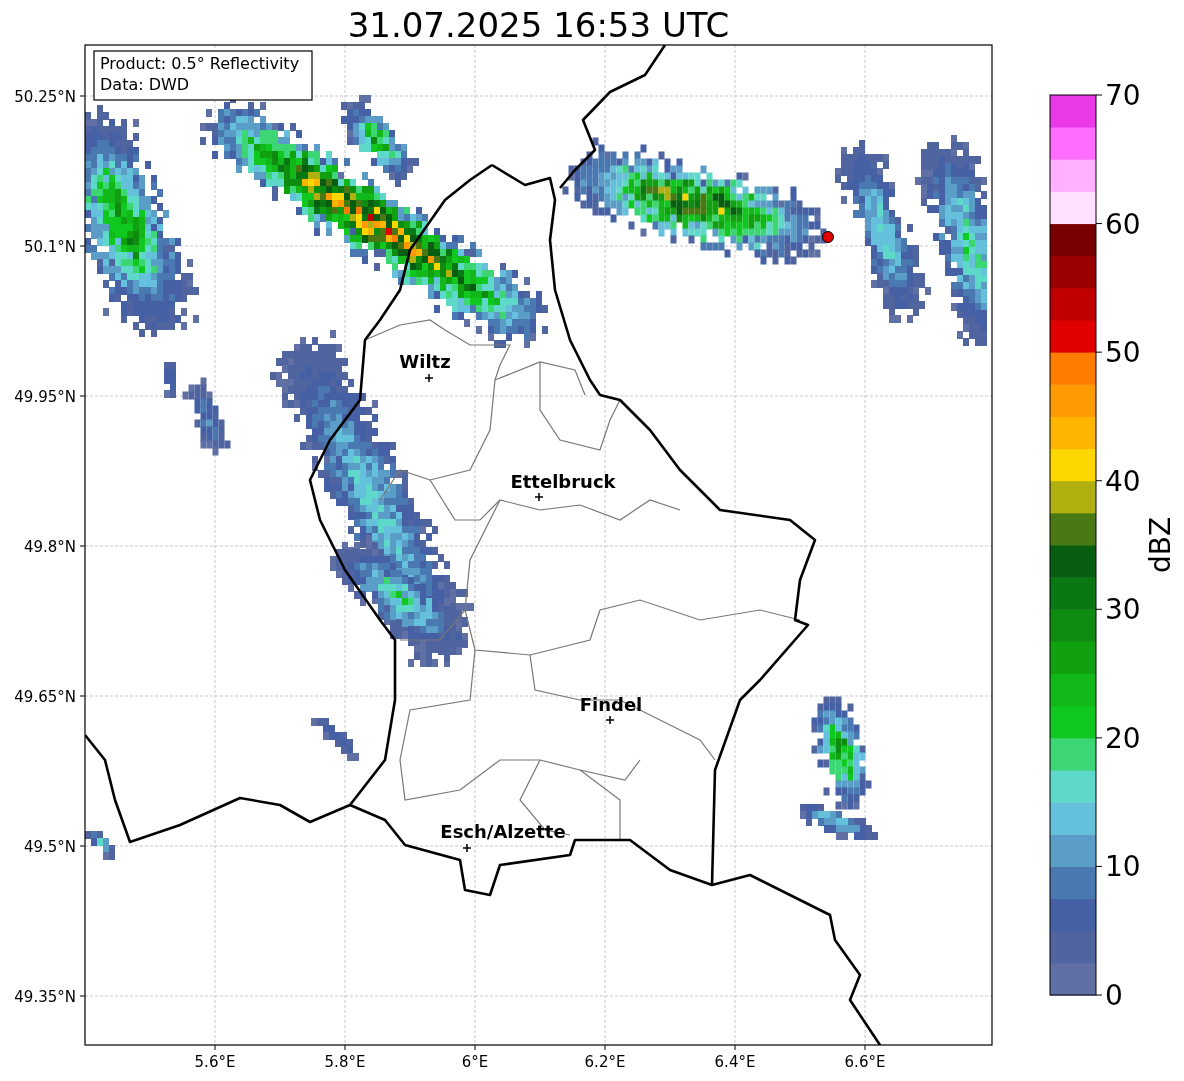 This screenshot has height=1081, width=1184. Describe the element at coordinates (45, 97) in the screenshot. I see `axis-tick-label: 50.25°N` at that location.